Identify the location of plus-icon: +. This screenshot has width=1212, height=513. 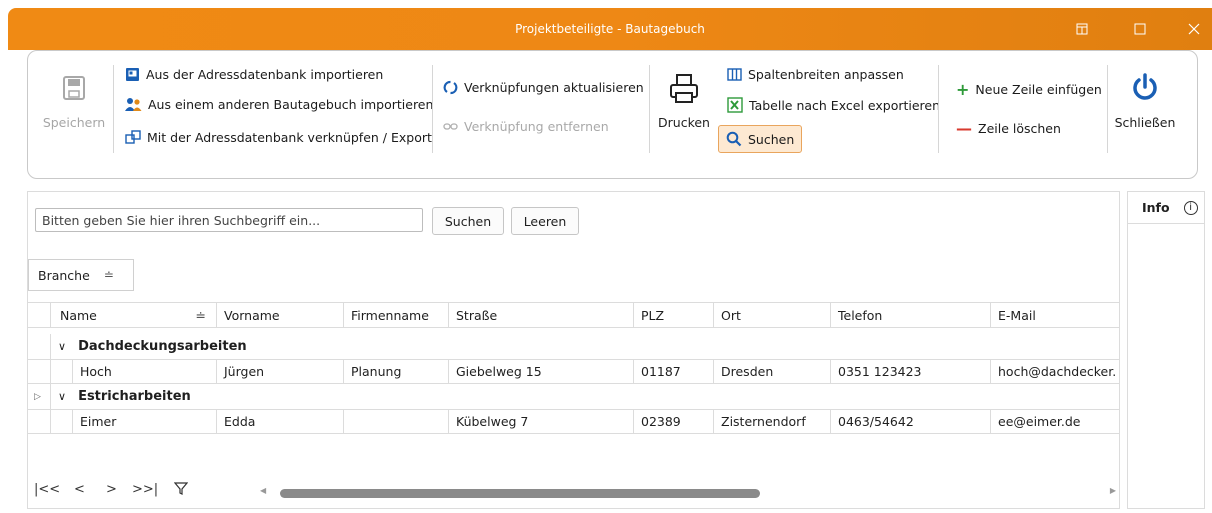
(963, 89).